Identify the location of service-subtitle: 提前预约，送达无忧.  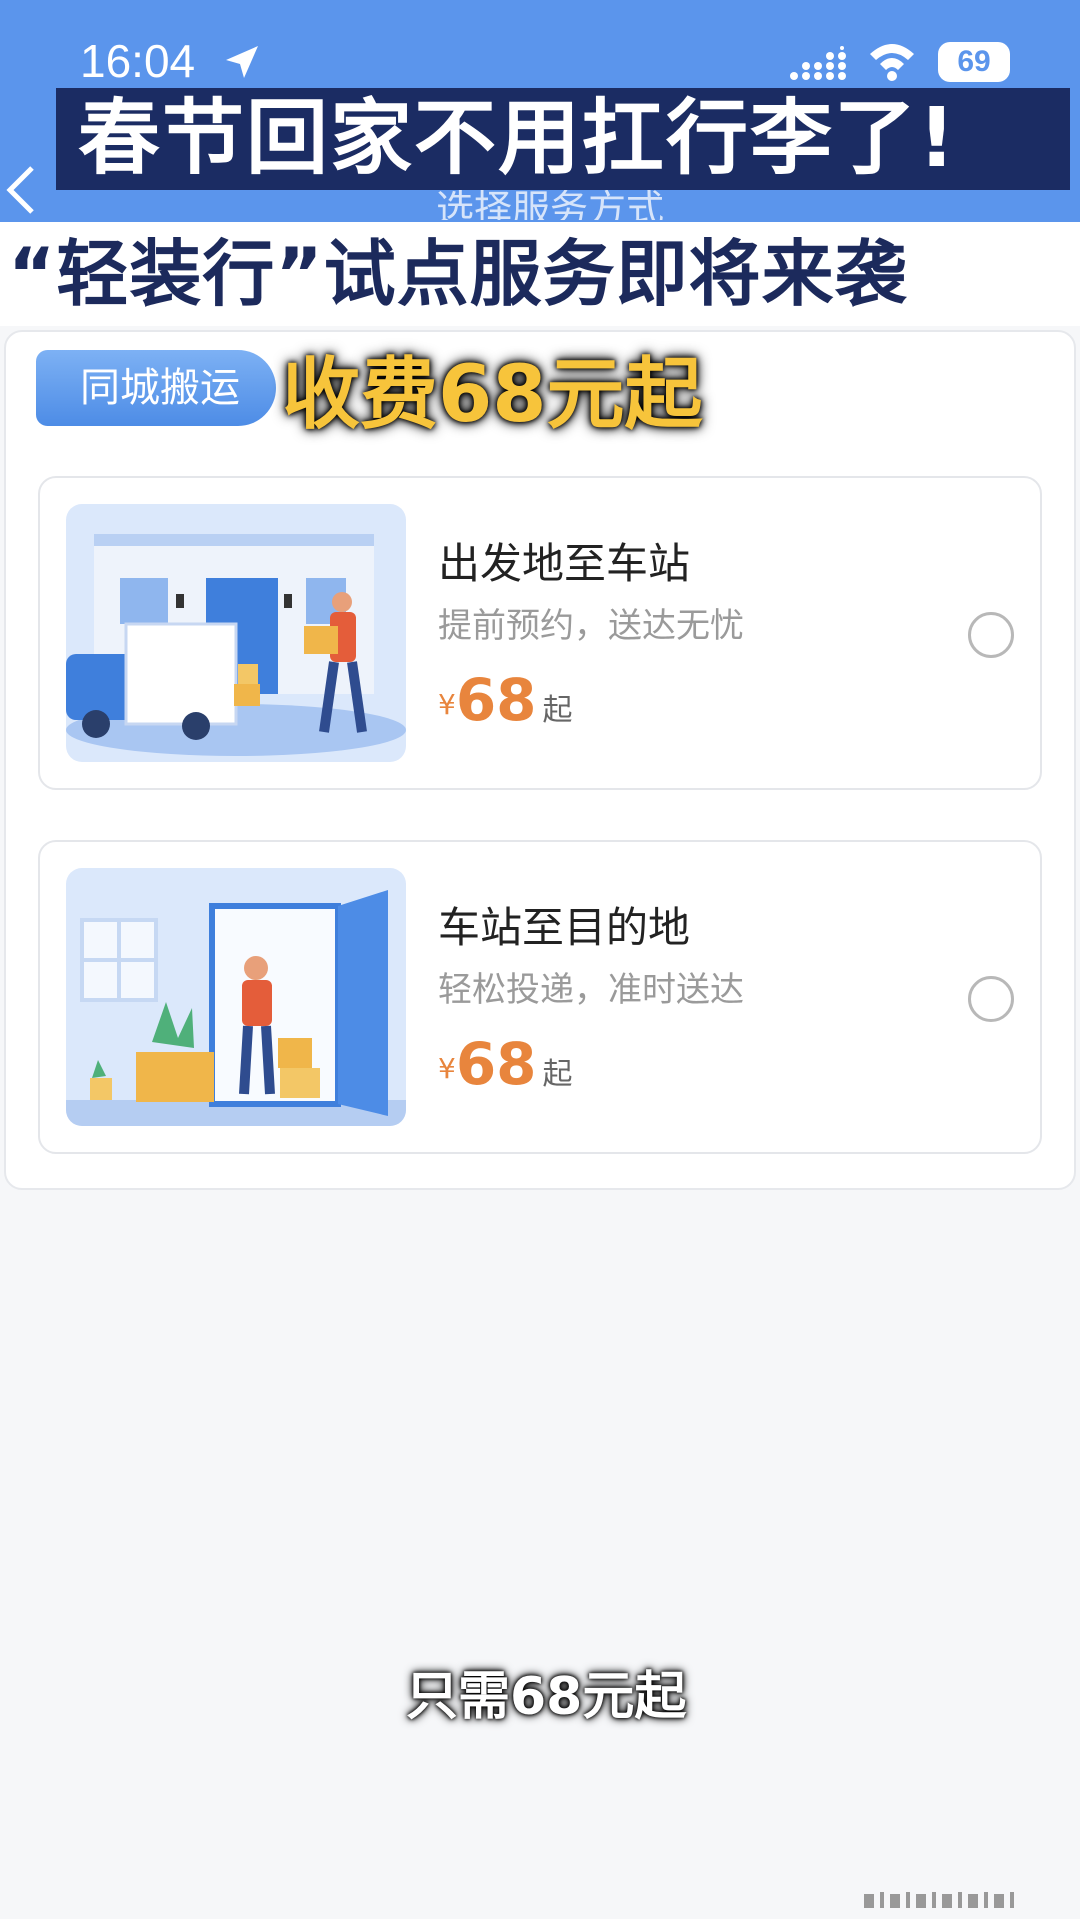
(591, 626).